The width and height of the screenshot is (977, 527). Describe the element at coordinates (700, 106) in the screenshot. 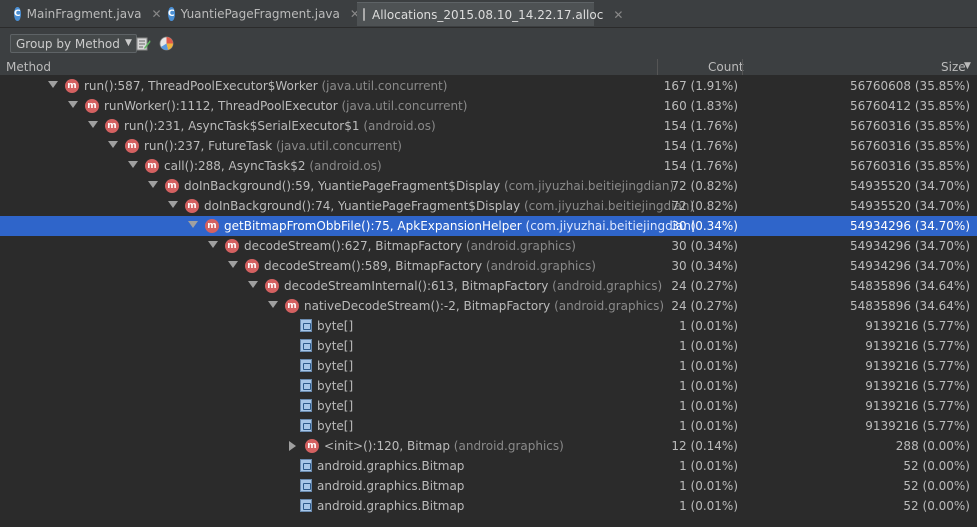

I see `count-value: 160 (1.83%)` at that location.